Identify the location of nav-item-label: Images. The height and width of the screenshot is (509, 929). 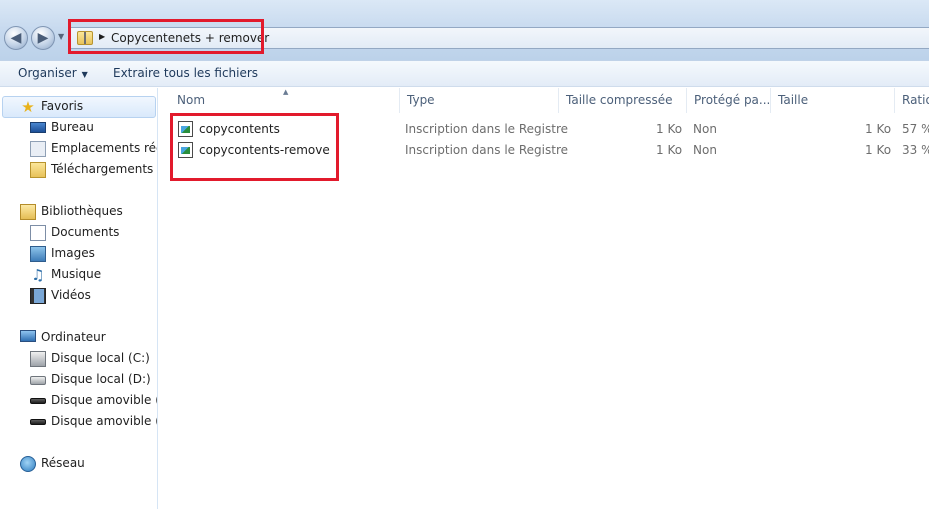
(73, 253).